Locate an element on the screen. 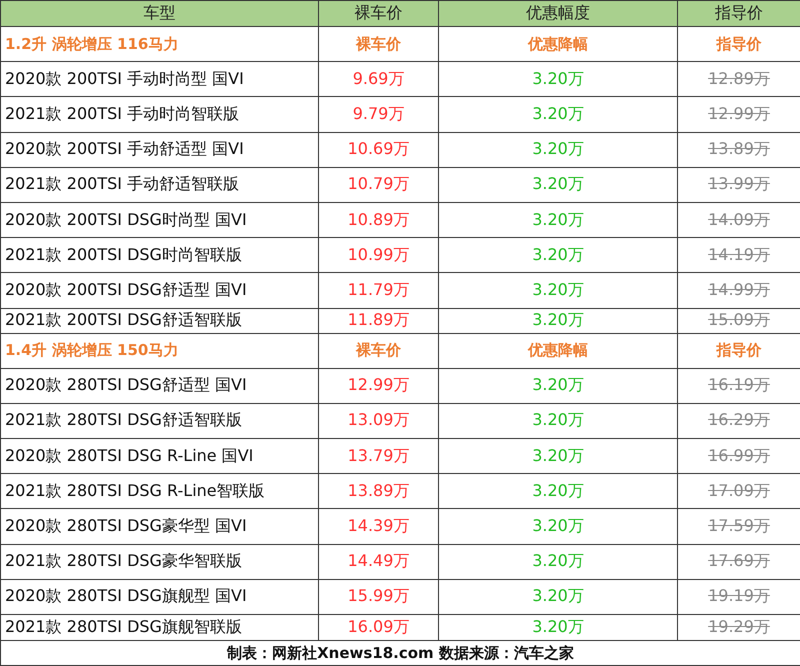 This screenshot has height=666, width=800. table-cell: 15.09万 is located at coordinates (739, 321).